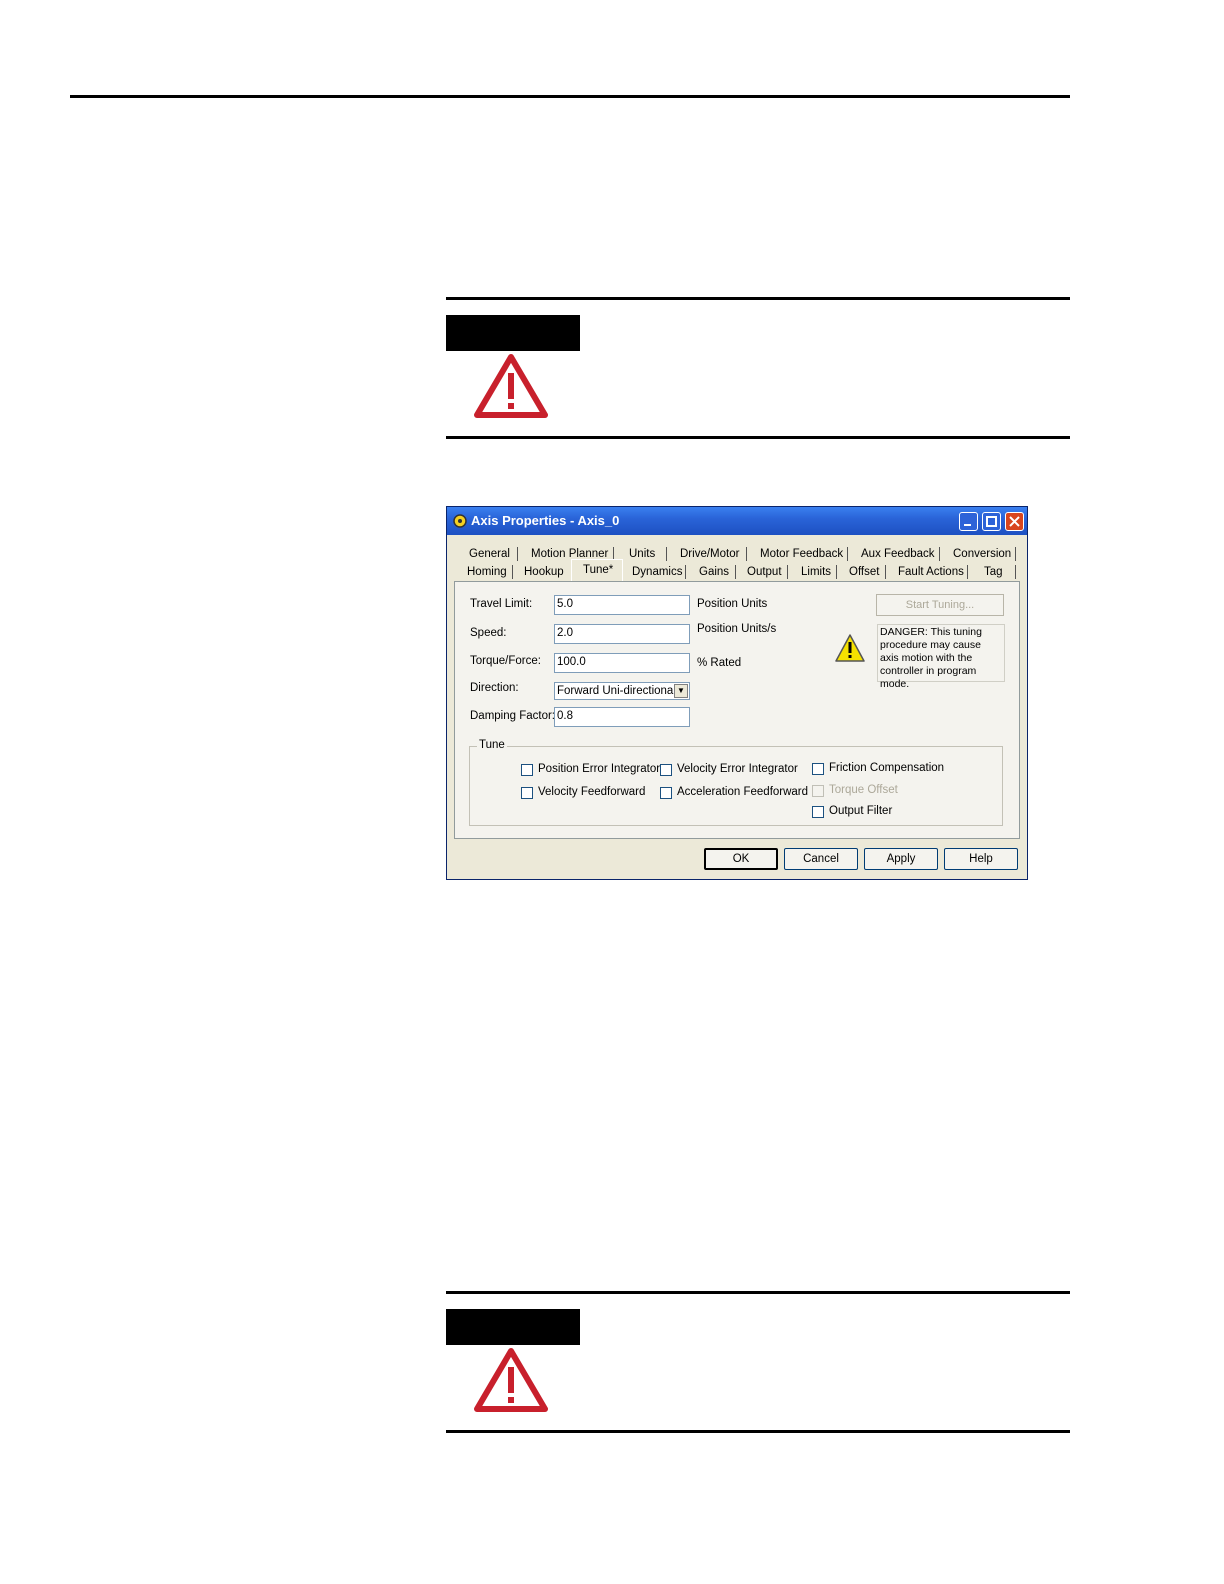 This screenshot has width=1224, height=1584. Describe the element at coordinates (513, 716) in the screenshot. I see `damping-factor-label: Damping Factor:` at that location.